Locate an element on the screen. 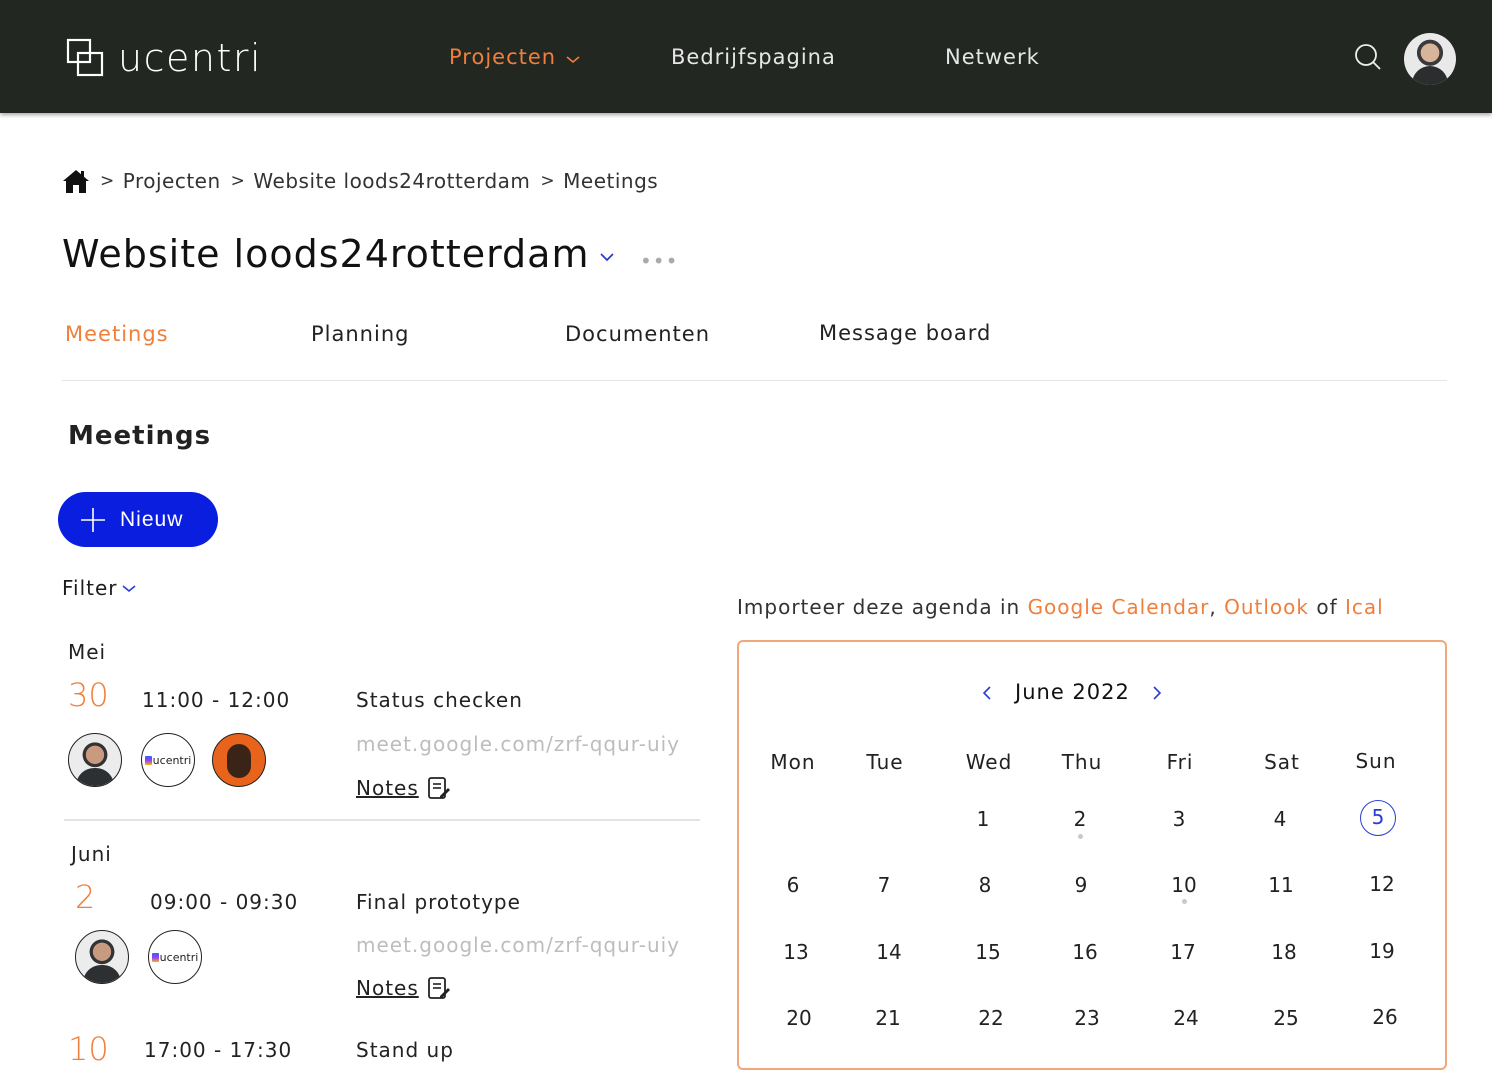 The height and width of the screenshot is (1070, 1492). filter-dropdown: Filter is located at coordinates (99, 588).